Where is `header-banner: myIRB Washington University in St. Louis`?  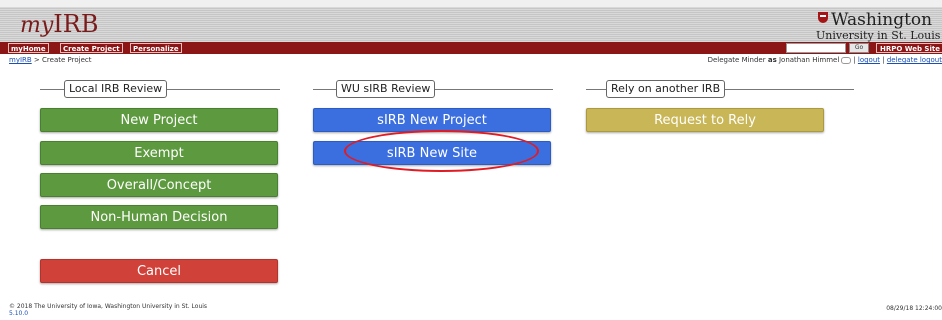
header-banner: myIRB Washington University in St. Louis is located at coordinates (471, 24).